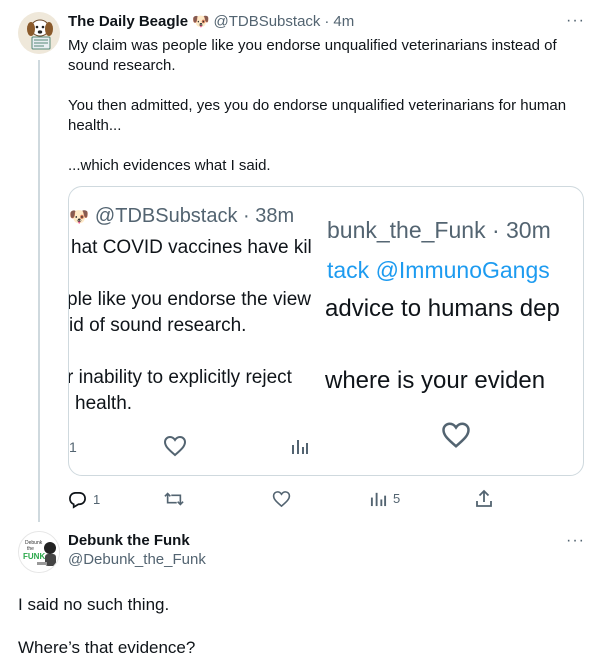 The height and width of the screenshot is (665, 598). I want to click on display-name: Debunk the Funk, so click(137, 540).